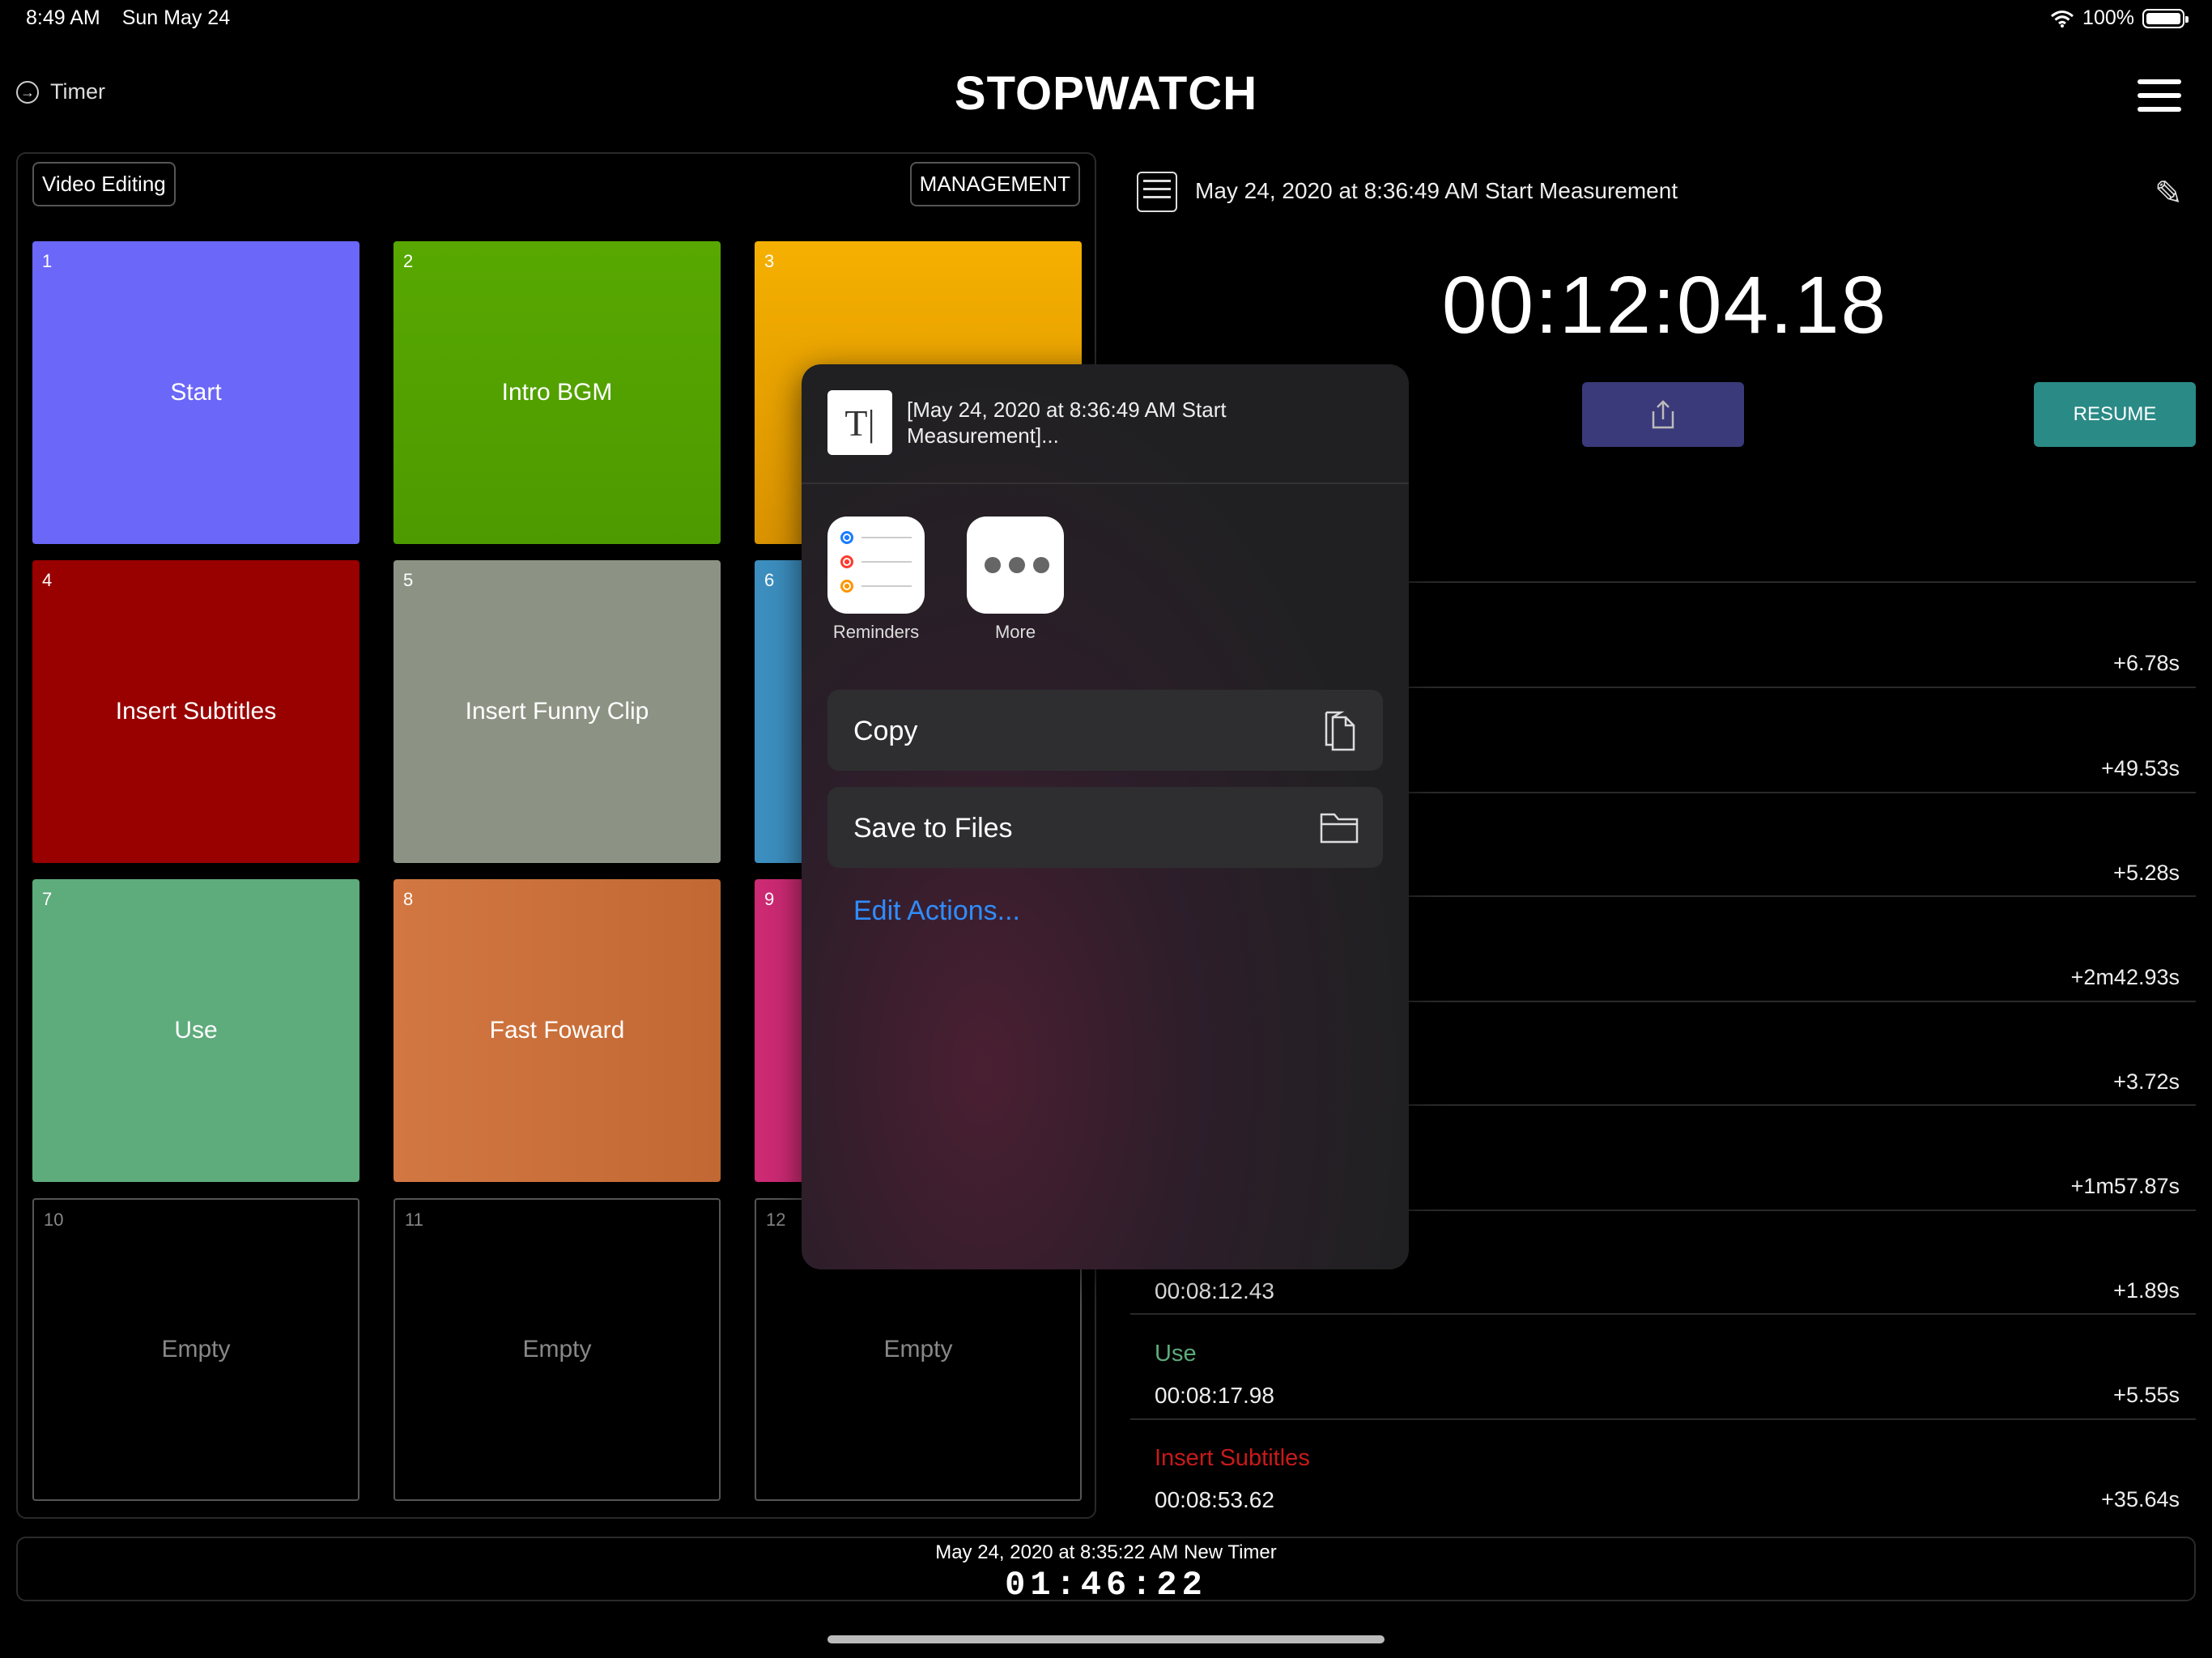 The image size is (2212, 1658). I want to click on text-document-icon: T|, so click(860, 422).